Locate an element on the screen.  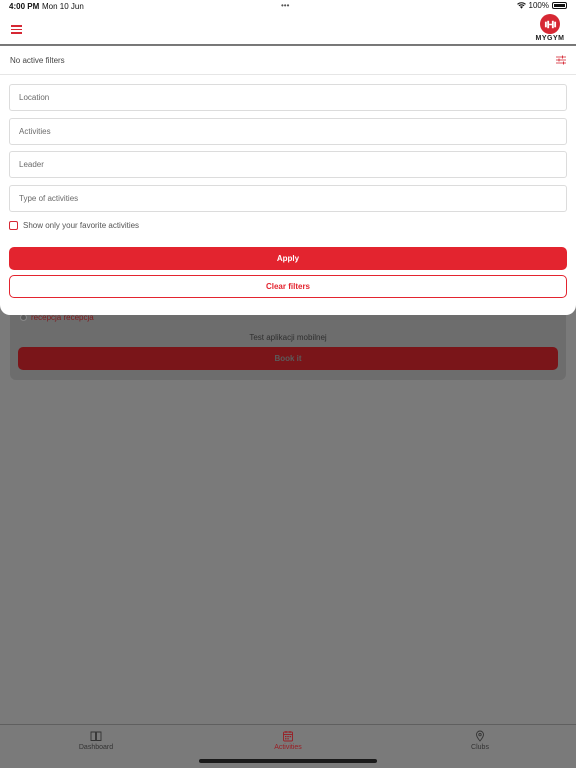
filter-status-bar: No active filters is located at coordinates (288, 60).